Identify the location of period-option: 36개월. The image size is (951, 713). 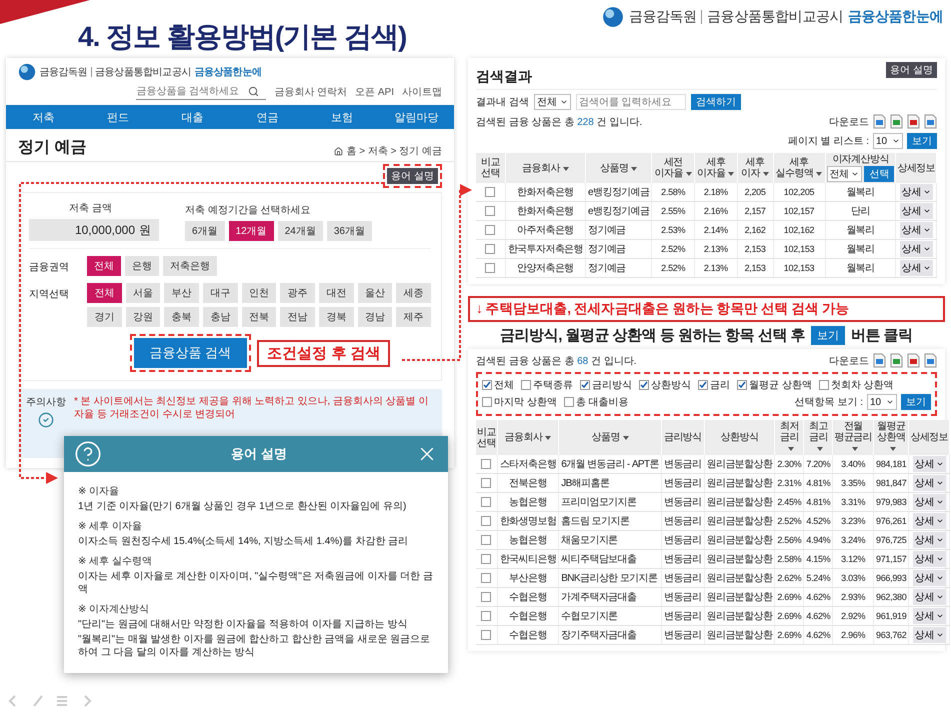
(349, 231).